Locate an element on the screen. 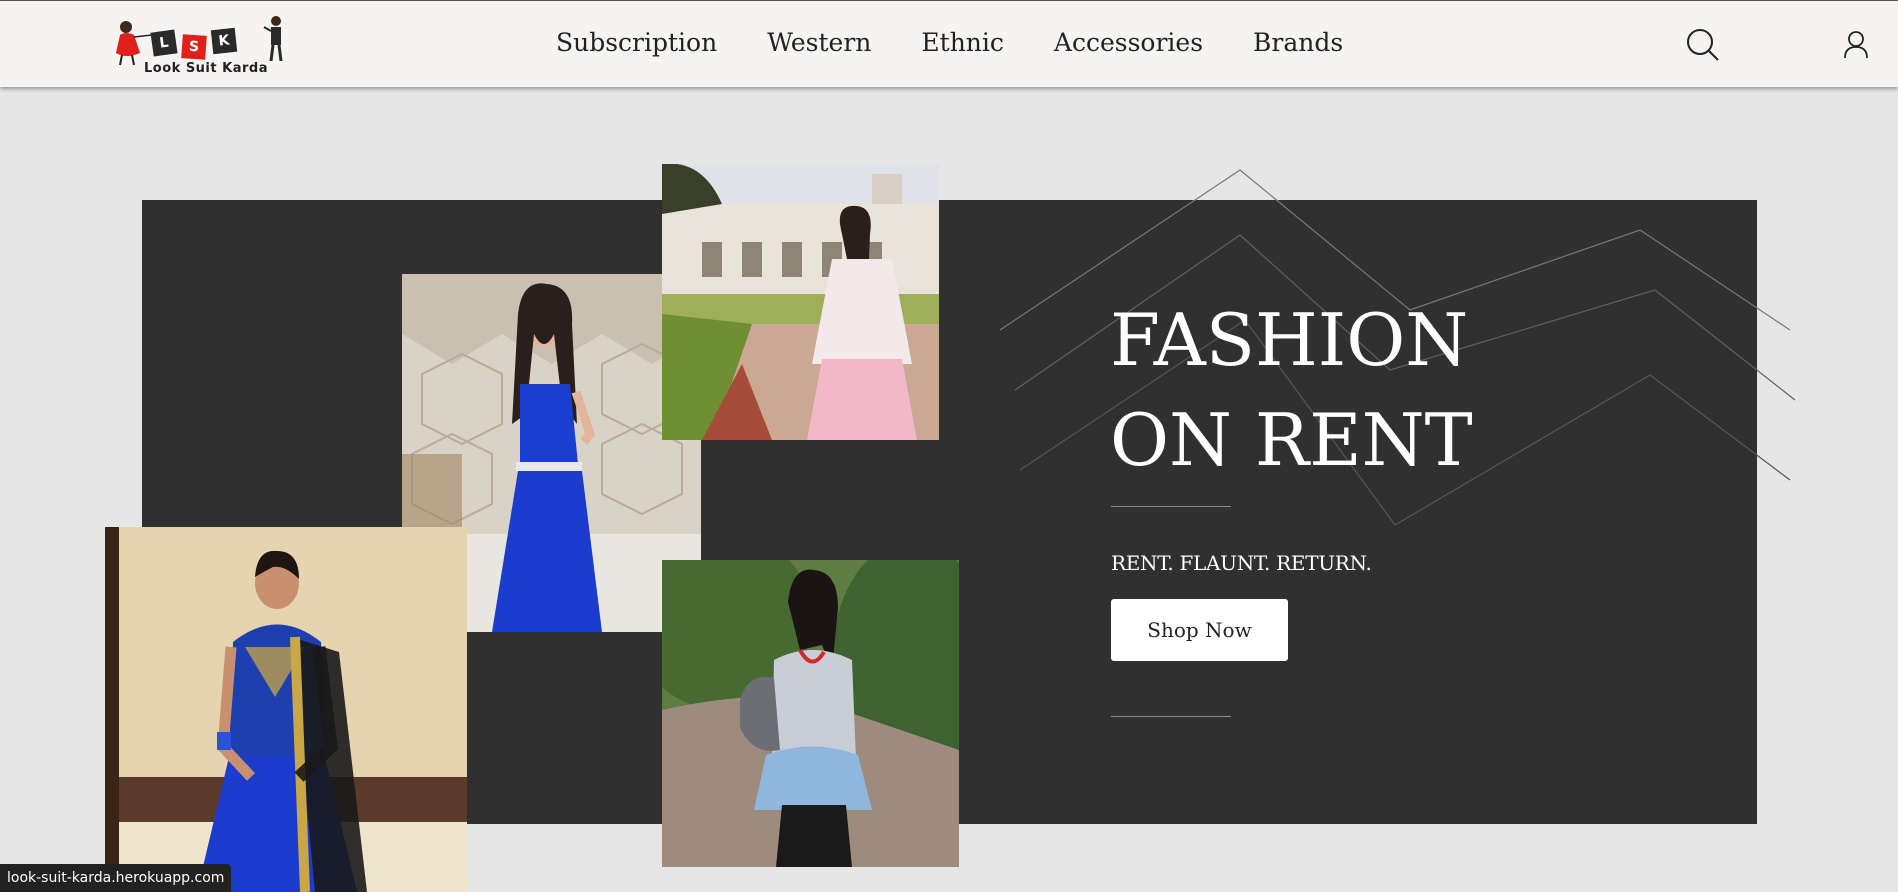 This screenshot has width=1898, height=892. nav-brands: Brands is located at coordinates (1298, 43).